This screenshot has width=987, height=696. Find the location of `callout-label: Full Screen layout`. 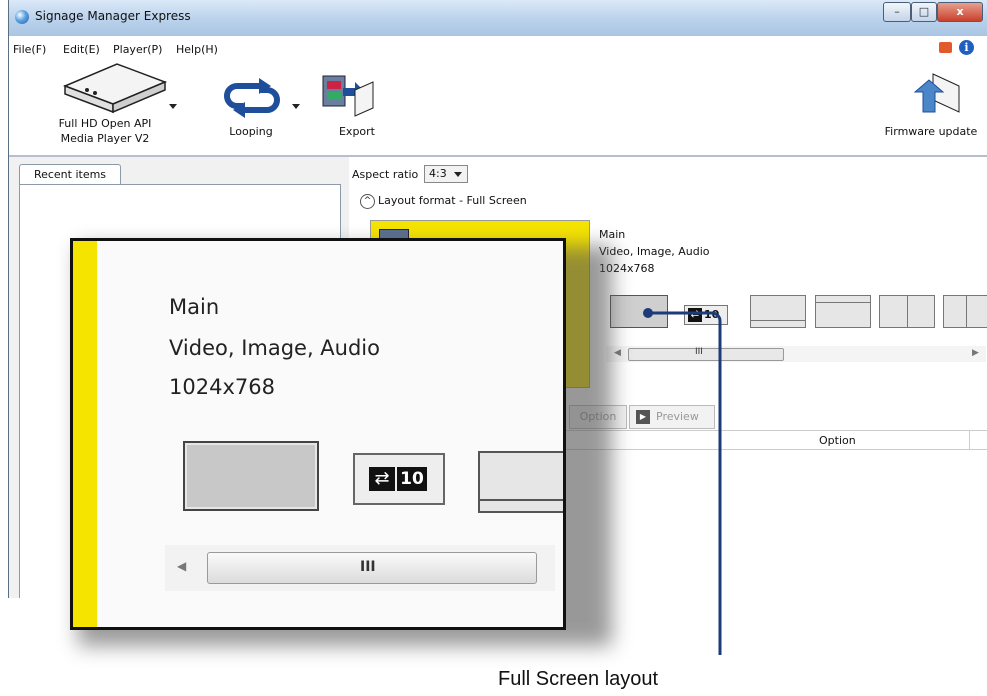

callout-label: Full Screen layout is located at coordinates (578, 679).